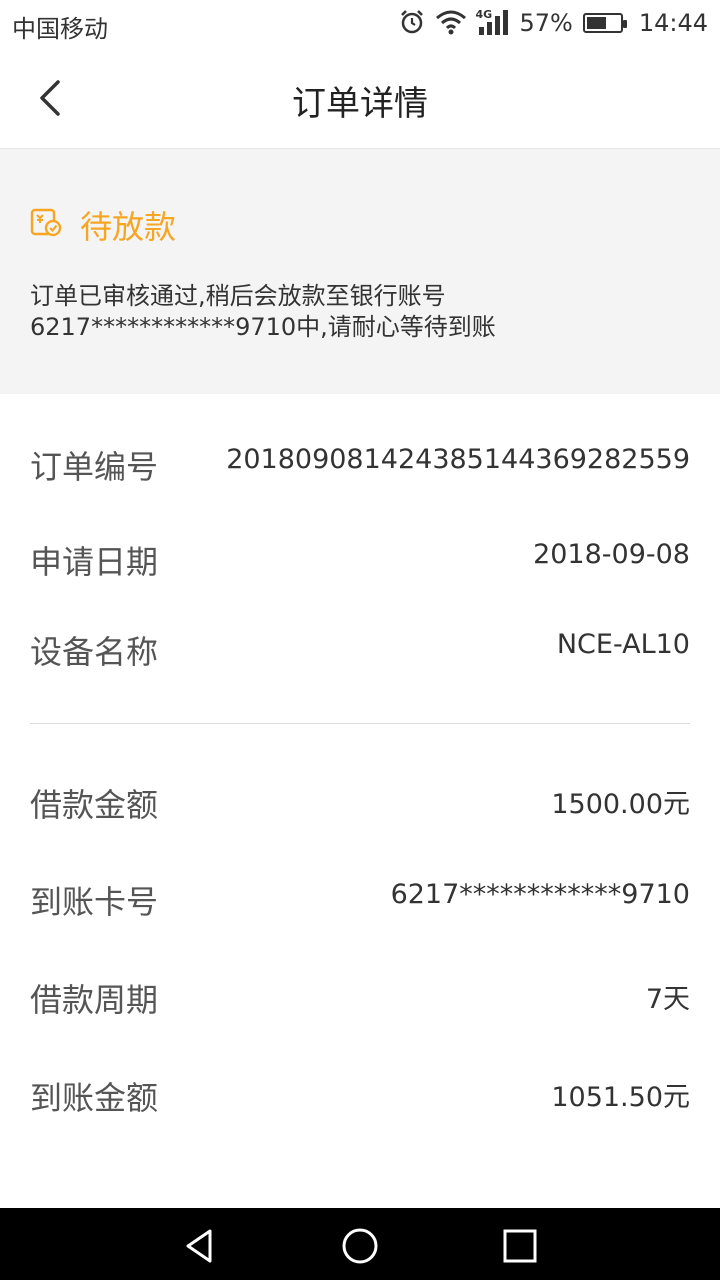  What do you see at coordinates (360, 1093) in the screenshot?
I see `received-amount-row: 到账金额 1051.50元` at bounding box center [360, 1093].